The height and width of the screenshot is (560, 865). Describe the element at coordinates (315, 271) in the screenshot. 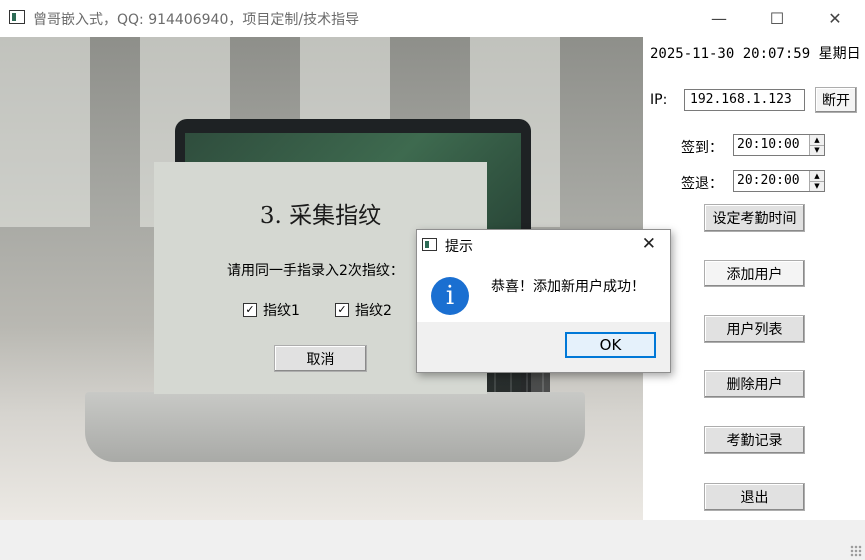

I see `fingerprint-prompt: 请用同一手指录入2次指纹：` at that location.